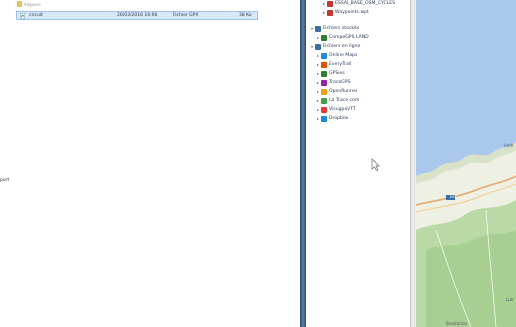  What do you see at coordinates (339, 118) in the screenshot?
I see `tree-item-label: Dropbox` at bounding box center [339, 118].